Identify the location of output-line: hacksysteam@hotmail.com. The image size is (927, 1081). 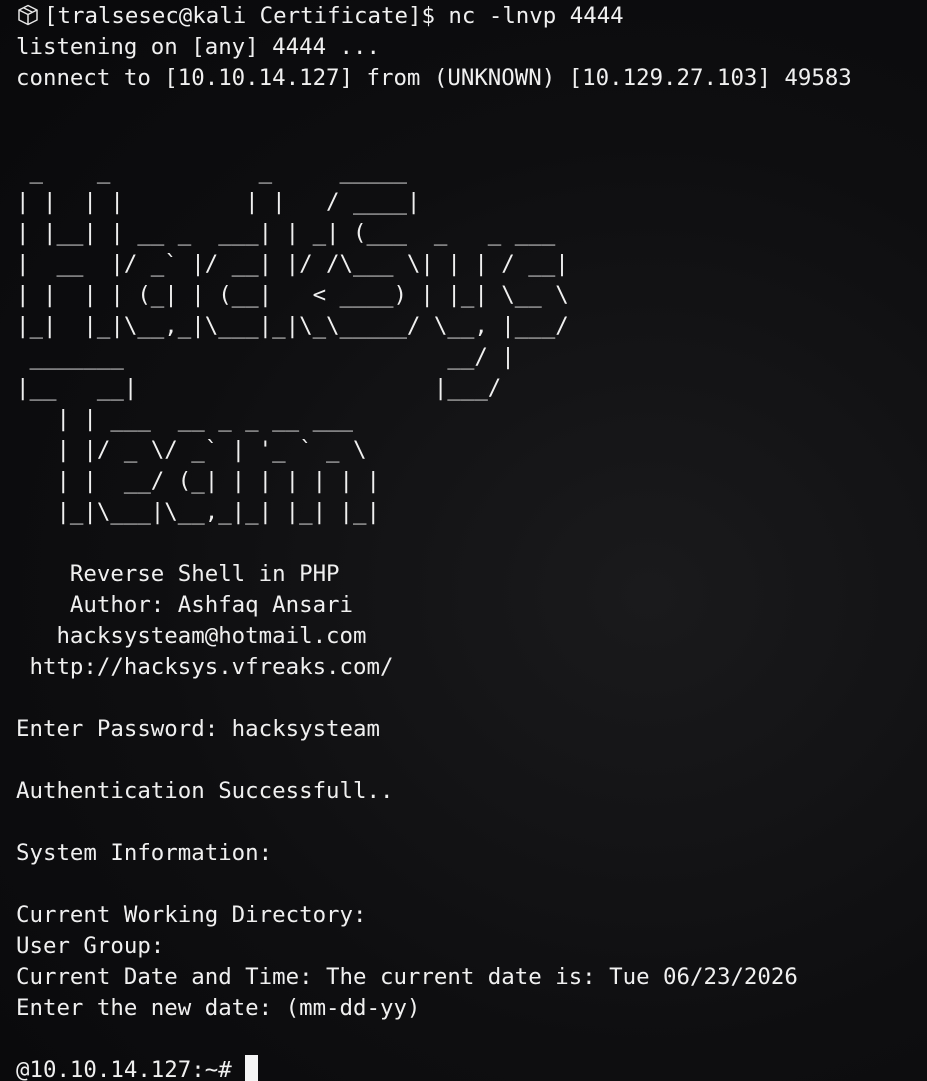
(191, 636).